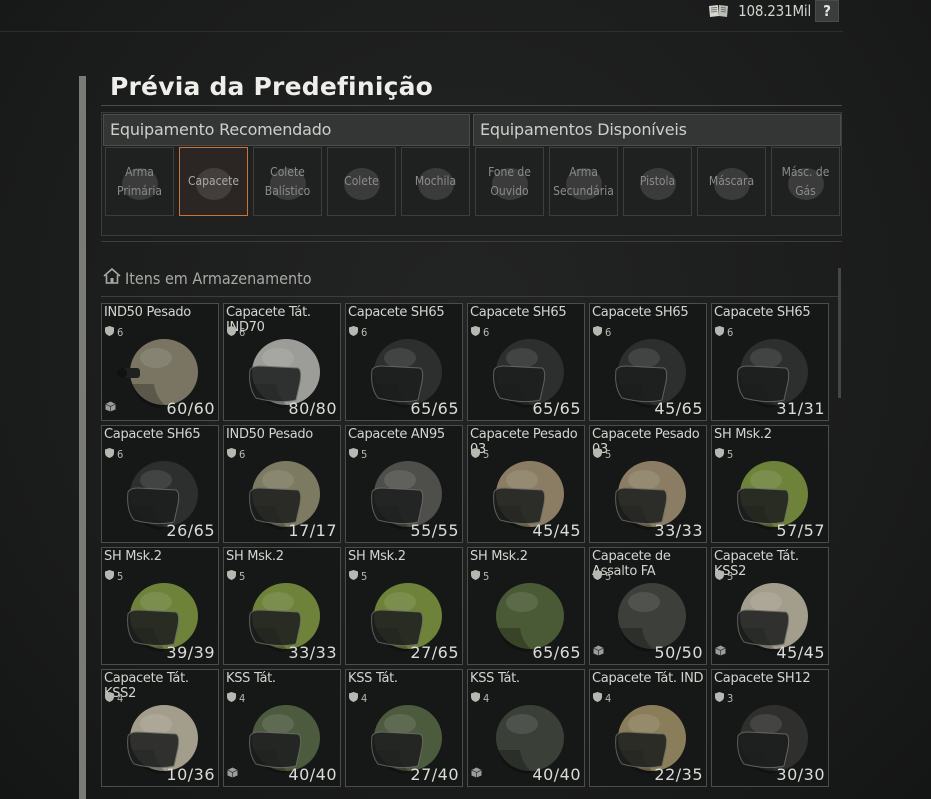  Describe the element at coordinates (827, 11) in the screenshot. I see `help-button: ?` at that location.